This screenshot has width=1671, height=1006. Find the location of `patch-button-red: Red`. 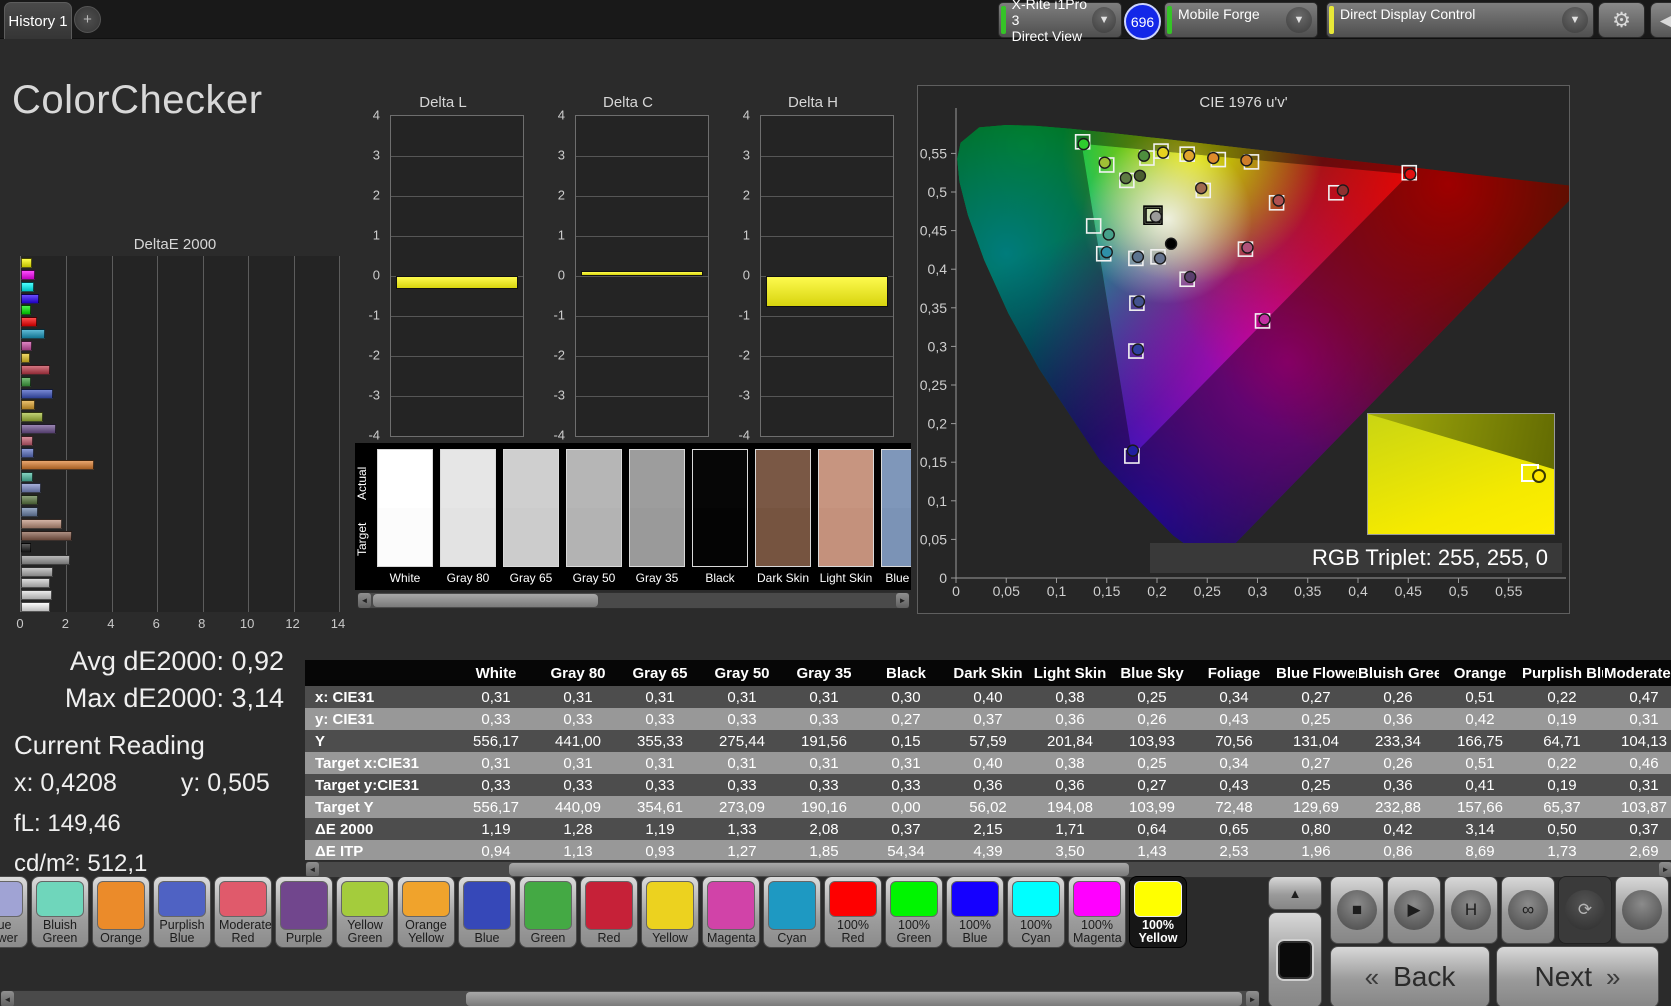

patch-button-red: Red is located at coordinates (609, 912).